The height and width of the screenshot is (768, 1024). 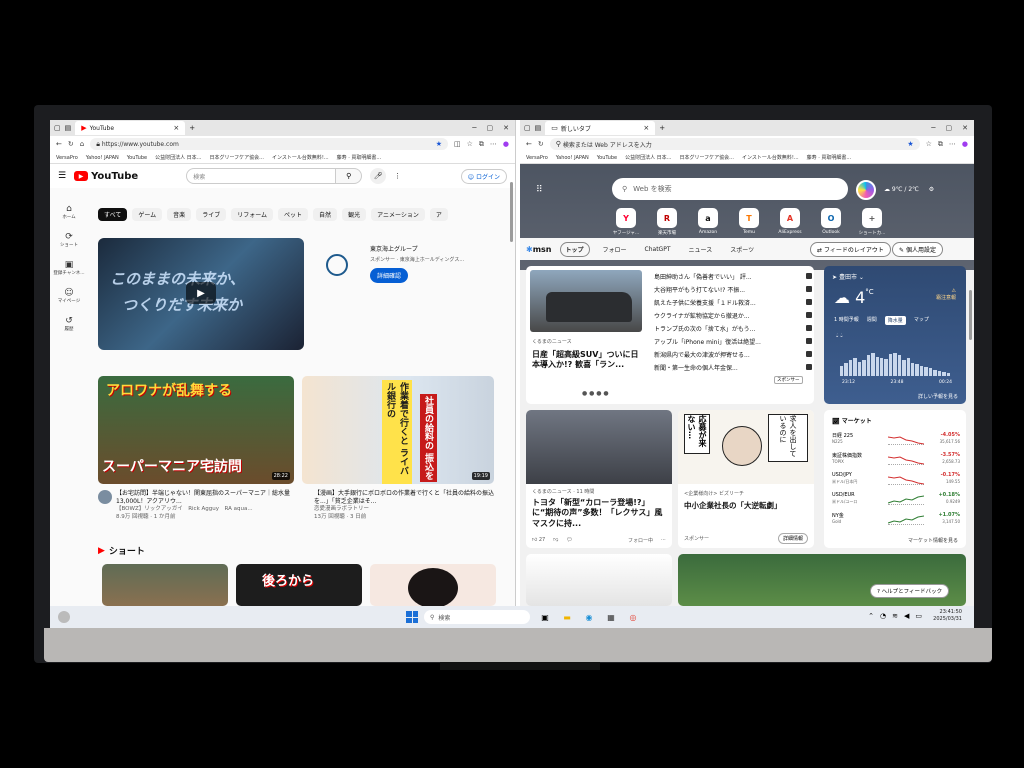 What do you see at coordinates (64, 617) in the screenshot?
I see `widgets-icon` at bounding box center [64, 617].